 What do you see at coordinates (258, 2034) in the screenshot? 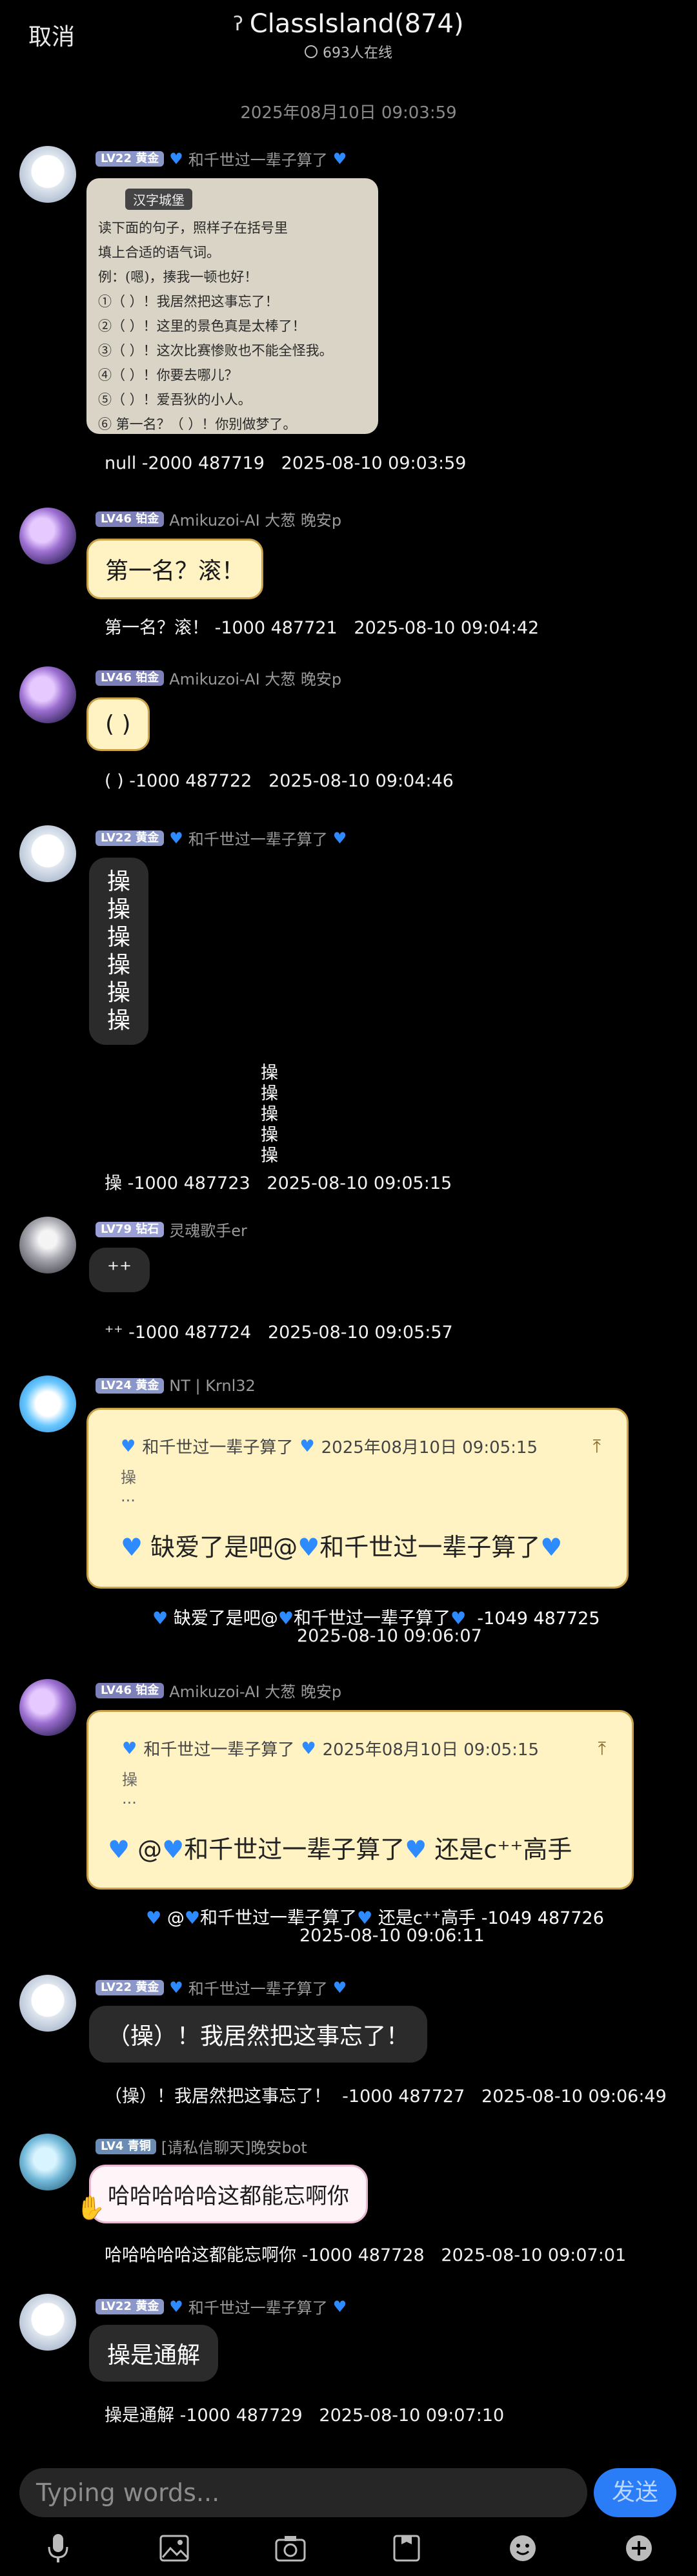
I see `message-bubble: （操）！我居然把这事忘了！` at bounding box center [258, 2034].